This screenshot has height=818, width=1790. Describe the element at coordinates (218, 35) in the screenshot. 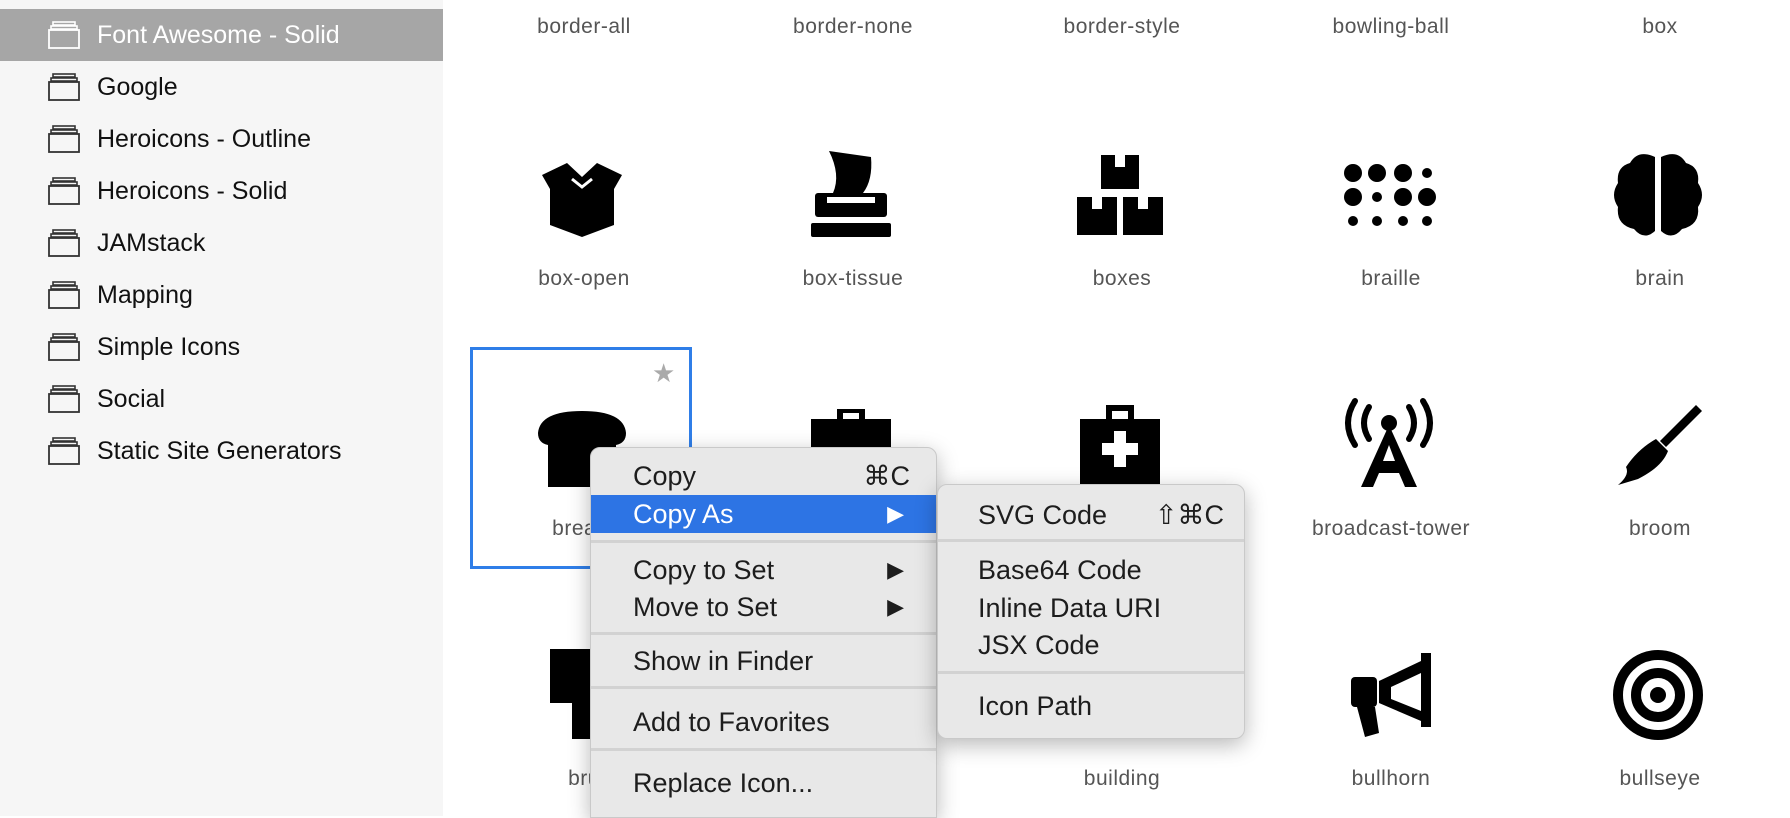

I see `sidebar-item-label: Font Awesome - Solid` at that location.